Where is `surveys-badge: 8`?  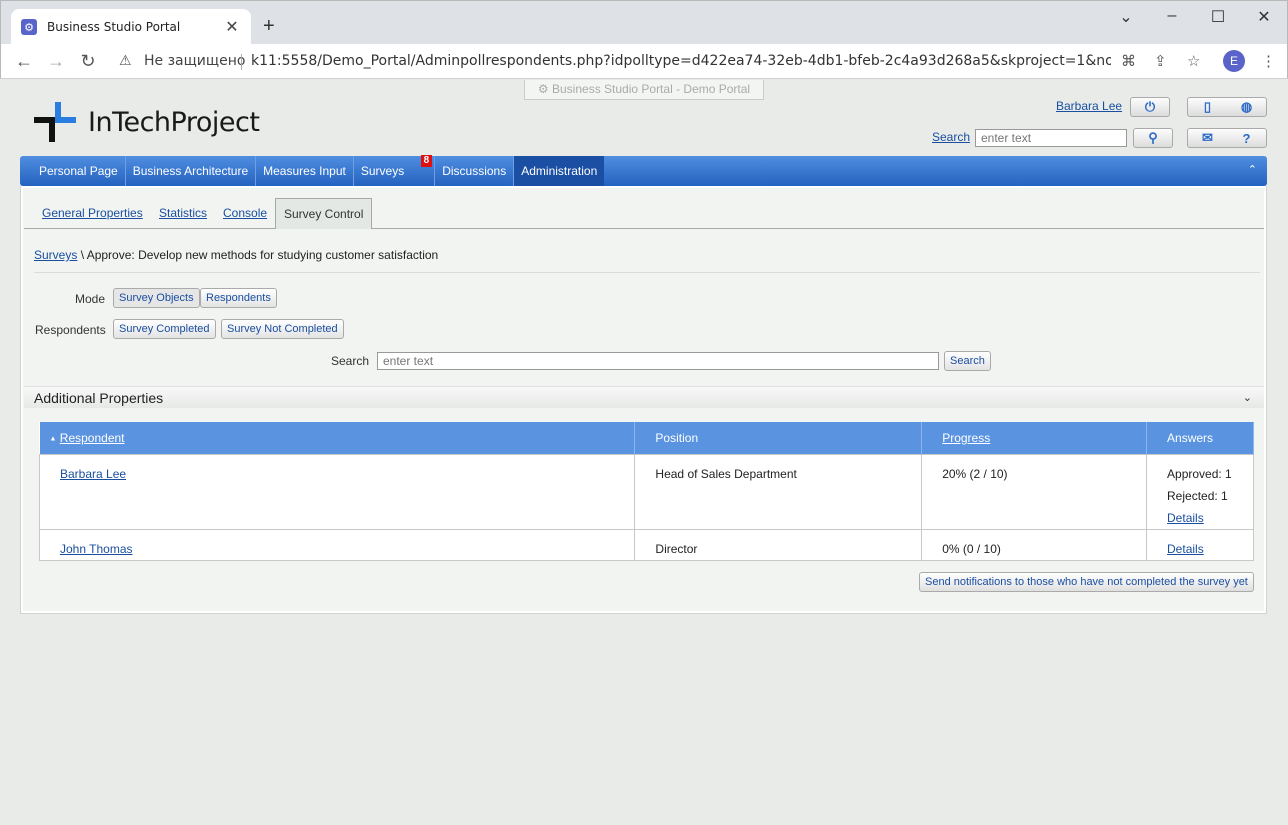 surveys-badge: 8 is located at coordinates (426, 161).